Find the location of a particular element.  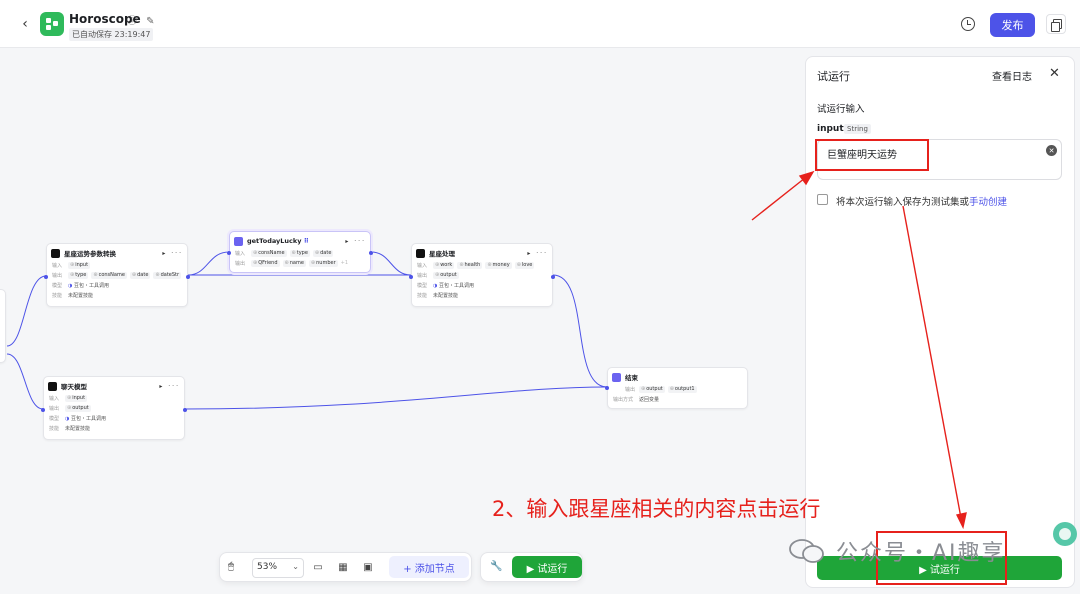

end-node-icon is located at coordinates (616, 377).